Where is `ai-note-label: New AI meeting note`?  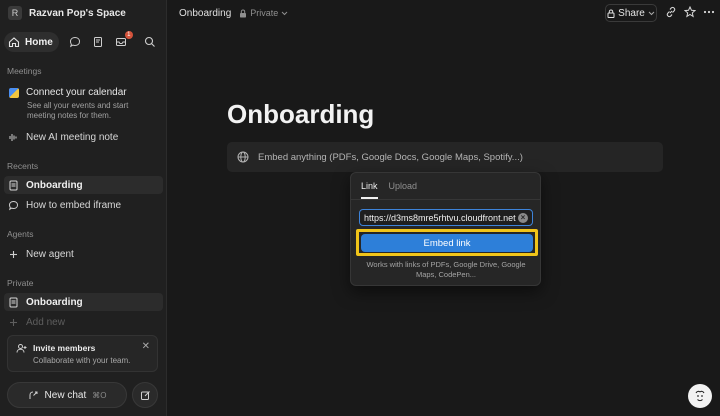
ai-note-label: New AI meeting note is located at coordinates (72, 137).